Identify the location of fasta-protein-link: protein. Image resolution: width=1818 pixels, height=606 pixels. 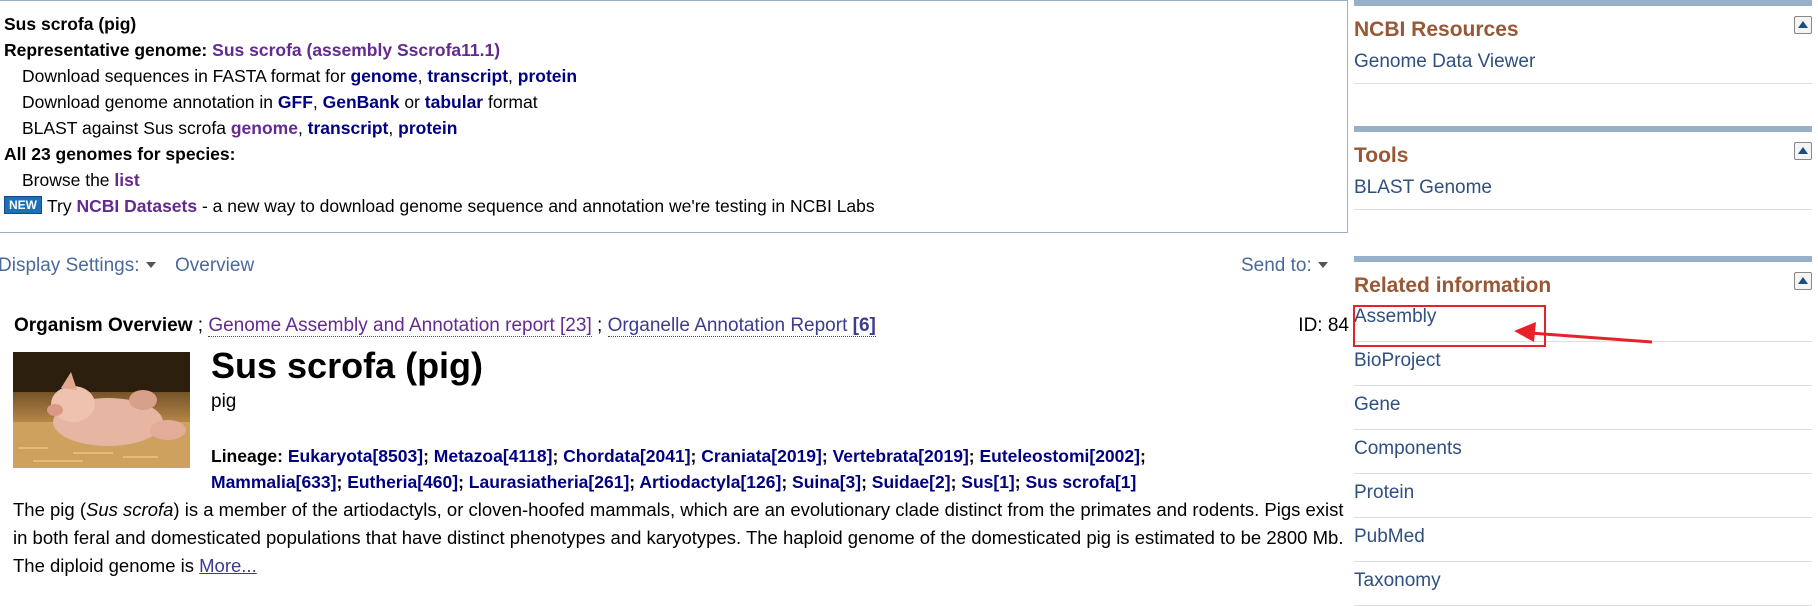
(547, 76).